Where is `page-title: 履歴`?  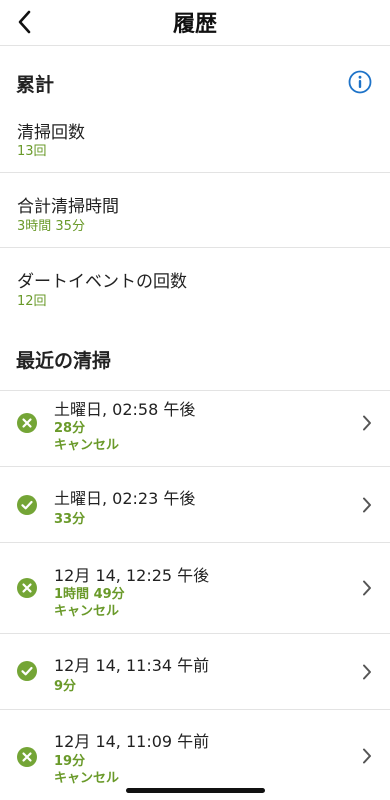
page-title: 履歴 is located at coordinates (194, 24).